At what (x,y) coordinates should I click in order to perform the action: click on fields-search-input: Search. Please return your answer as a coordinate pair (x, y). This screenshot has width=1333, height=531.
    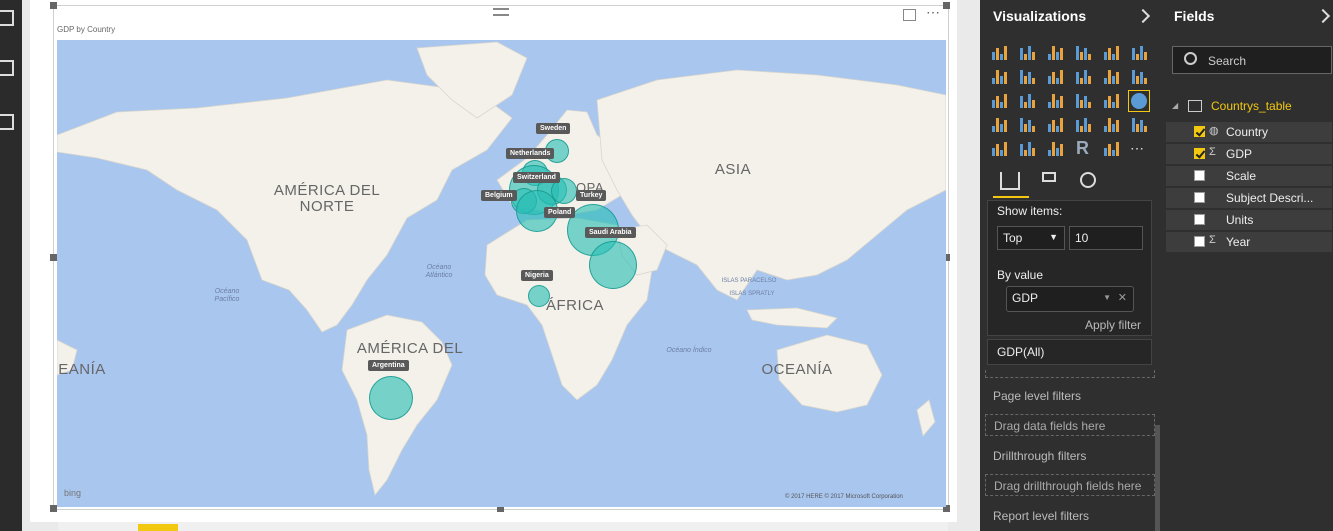
    Looking at the image, I should click on (1252, 60).